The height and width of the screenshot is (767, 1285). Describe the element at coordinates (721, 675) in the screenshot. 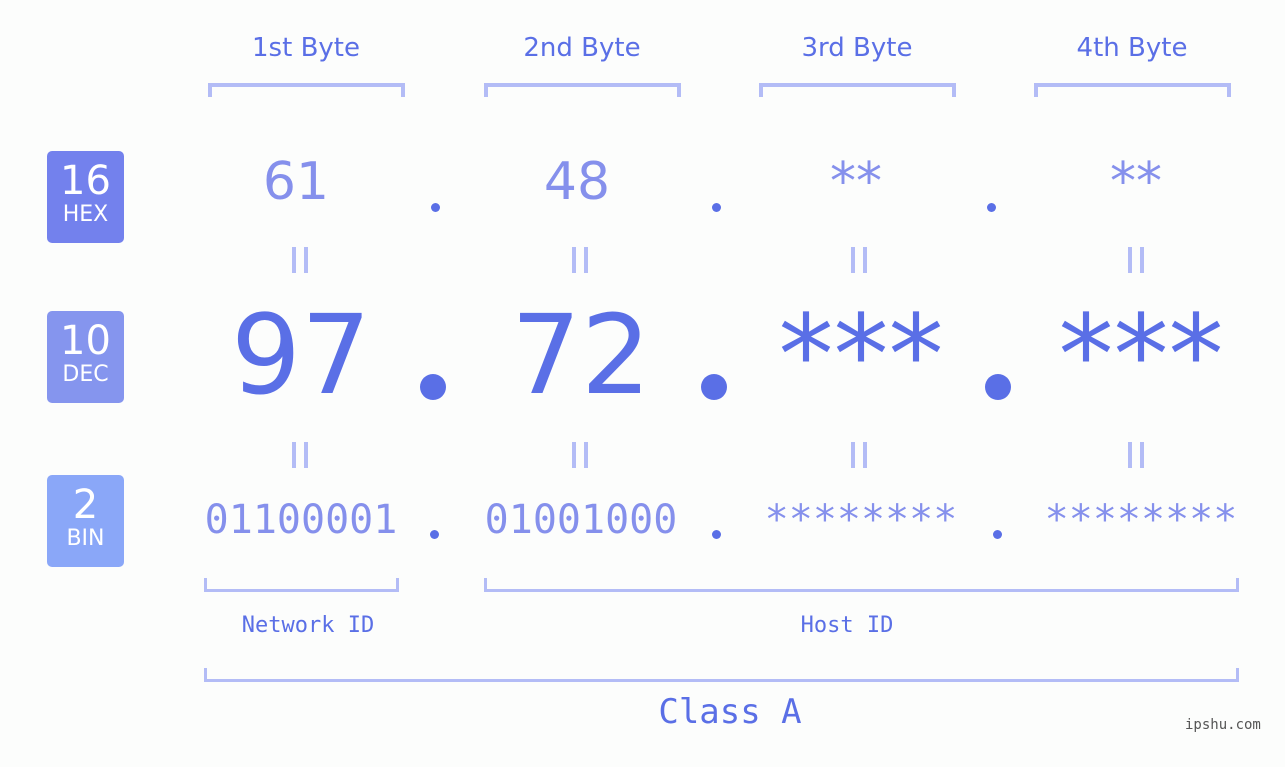

I see `class-bracket` at that location.